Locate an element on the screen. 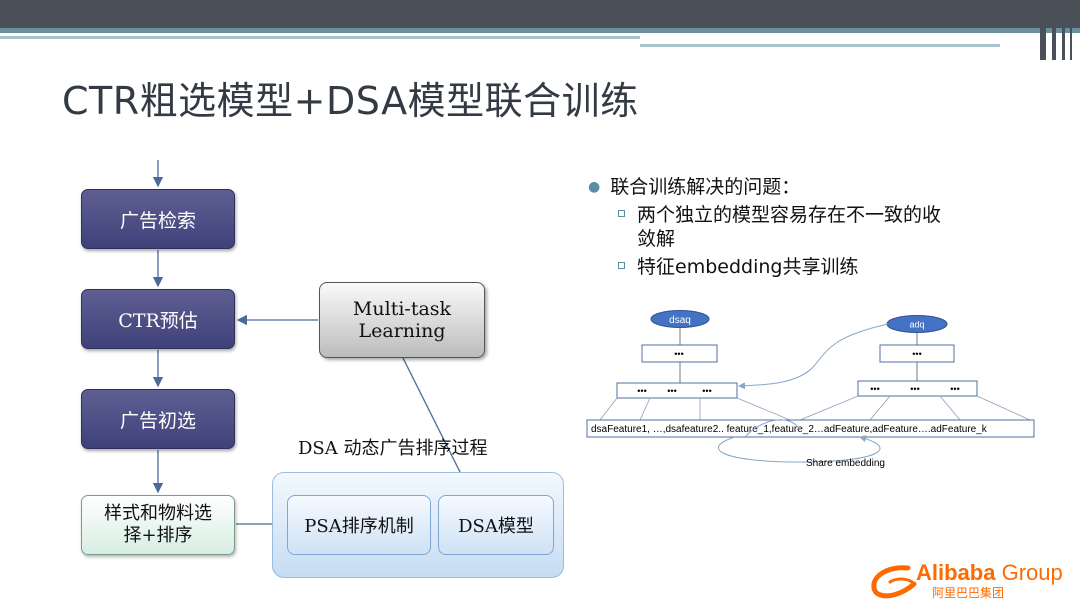 The height and width of the screenshot is (610, 1080). logo-wordmark: Alibaba Group is located at coordinates (989, 573).